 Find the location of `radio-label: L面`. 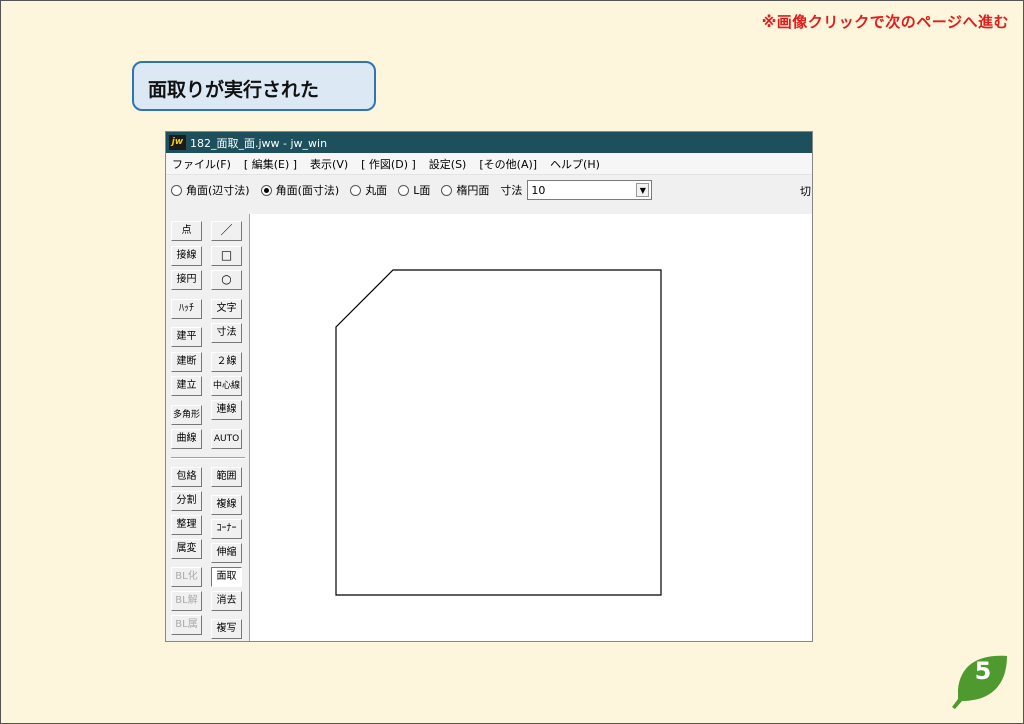

radio-label: L面 is located at coordinates (422, 190).